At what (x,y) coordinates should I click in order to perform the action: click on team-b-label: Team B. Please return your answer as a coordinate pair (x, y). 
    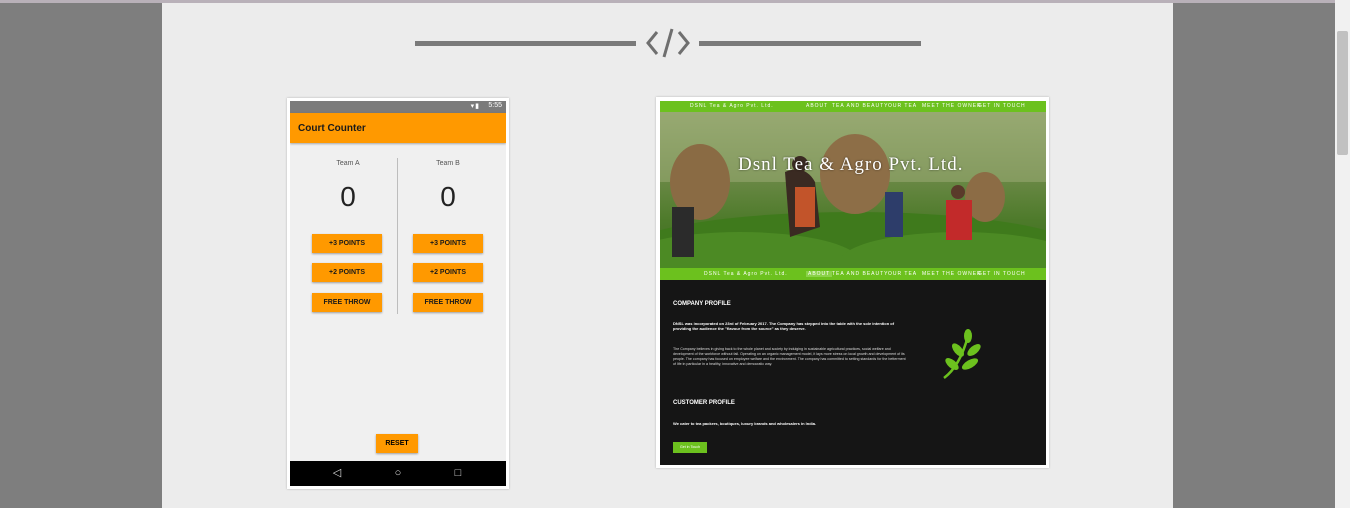
    Looking at the image, I should click on (448, 163).